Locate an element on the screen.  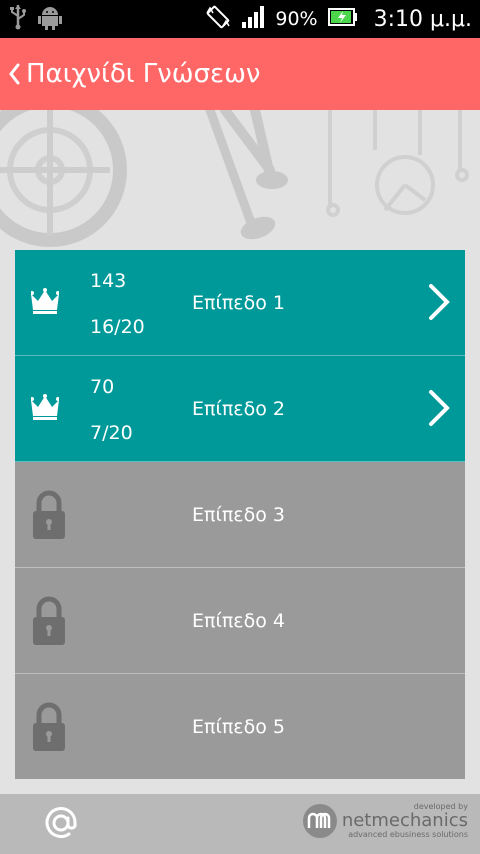
status-bar: 90% 3:10 μ.μ. is located at coordinates (240, 19).